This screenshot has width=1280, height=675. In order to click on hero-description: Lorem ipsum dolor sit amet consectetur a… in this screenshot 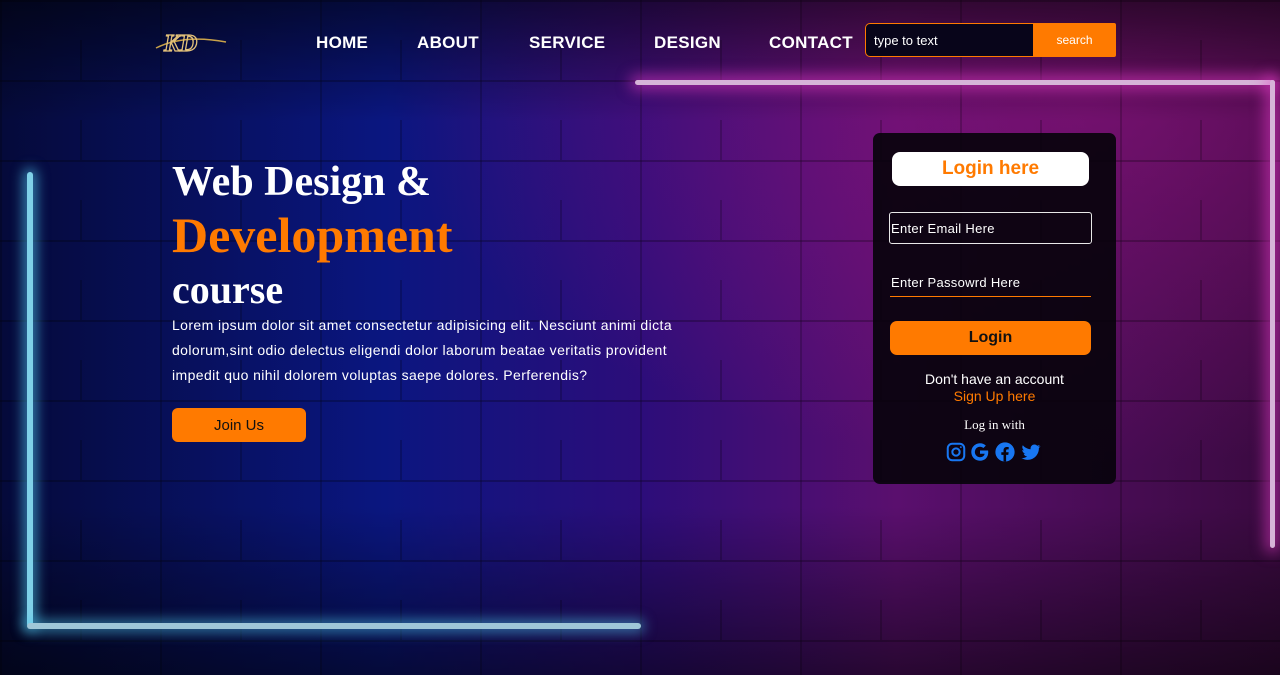, I will do `click(422, 350)`.